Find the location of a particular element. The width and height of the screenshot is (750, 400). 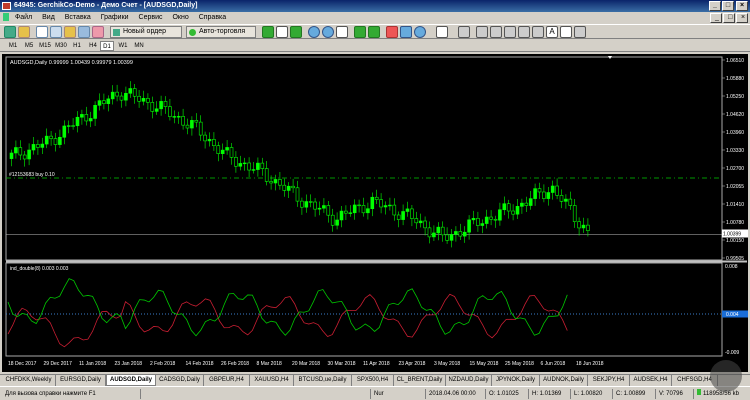

tf-h1: H1 is located at coordinates (77, 46).